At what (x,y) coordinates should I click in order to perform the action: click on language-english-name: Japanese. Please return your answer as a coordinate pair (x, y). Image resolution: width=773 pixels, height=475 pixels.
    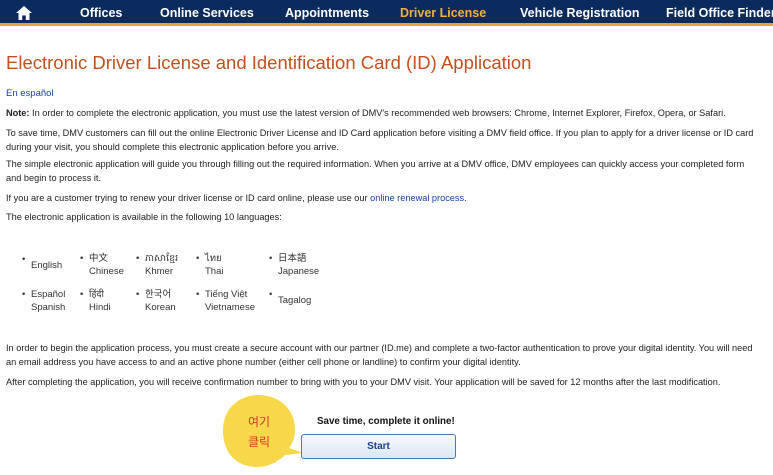
    Looking at the image, I should click on (299, 271).